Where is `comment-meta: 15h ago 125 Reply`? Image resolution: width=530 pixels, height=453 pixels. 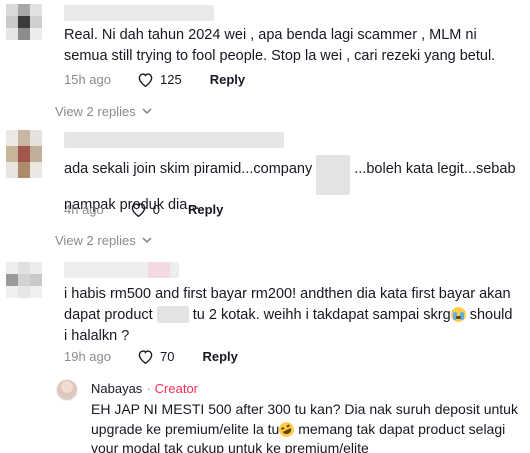
comment-meta: 15h ago 125 Reply is located at coordinates (154, 79).